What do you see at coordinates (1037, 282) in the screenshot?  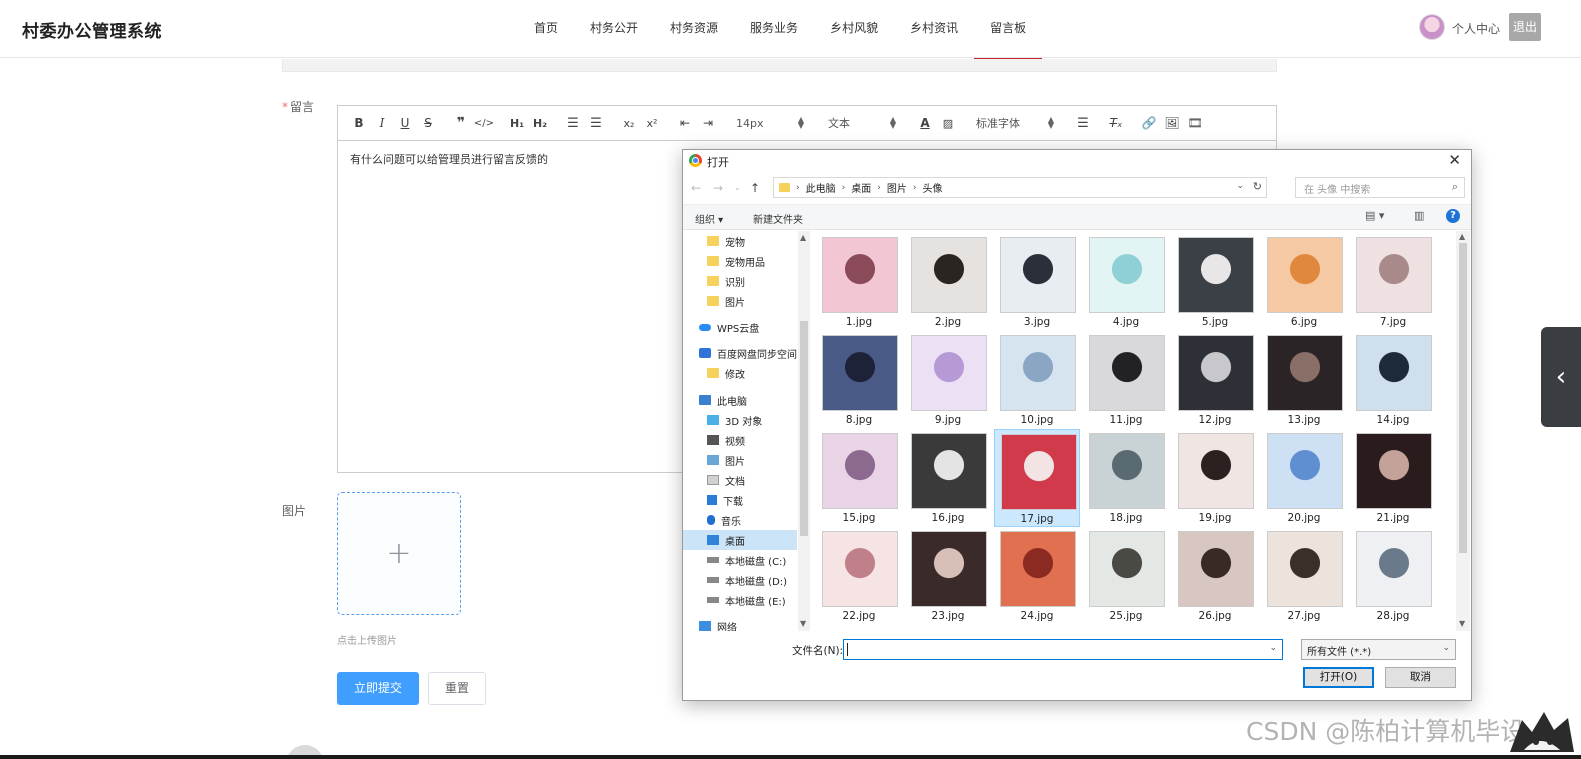 I see `file-thumbnail: 3.jpg` at bounding box center [1037, 282].